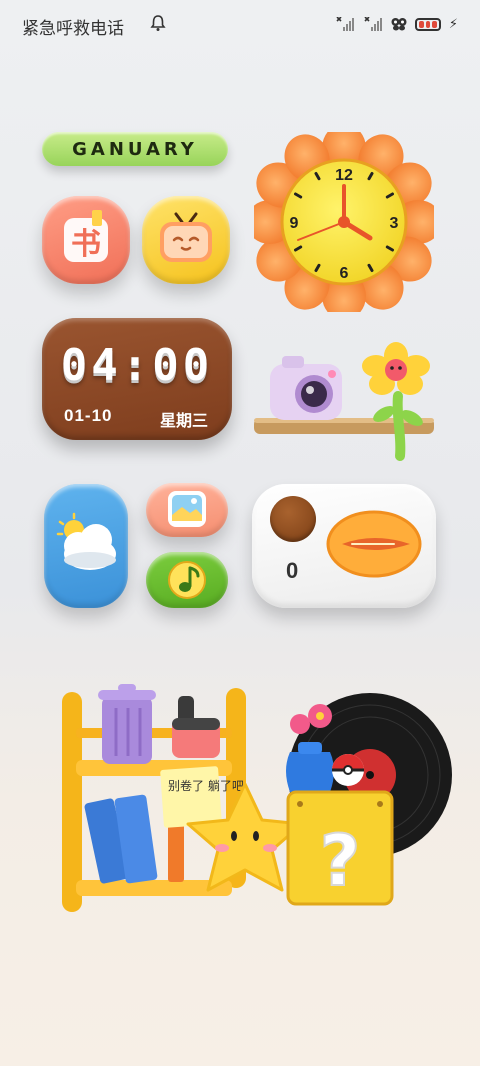 The height and width of the screenshot is (1066, 480). Describe the element at coordinates (344, 273) in the screenshot. I see `clock-number-6: 6` at that location.